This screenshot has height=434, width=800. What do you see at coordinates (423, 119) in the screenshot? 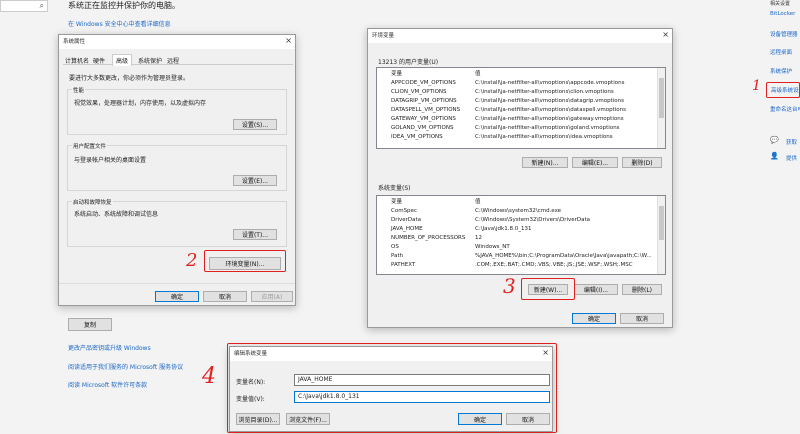
I see `var-name: GATEWAY_VM_OPTIONS` at bounding box center [423, 119].